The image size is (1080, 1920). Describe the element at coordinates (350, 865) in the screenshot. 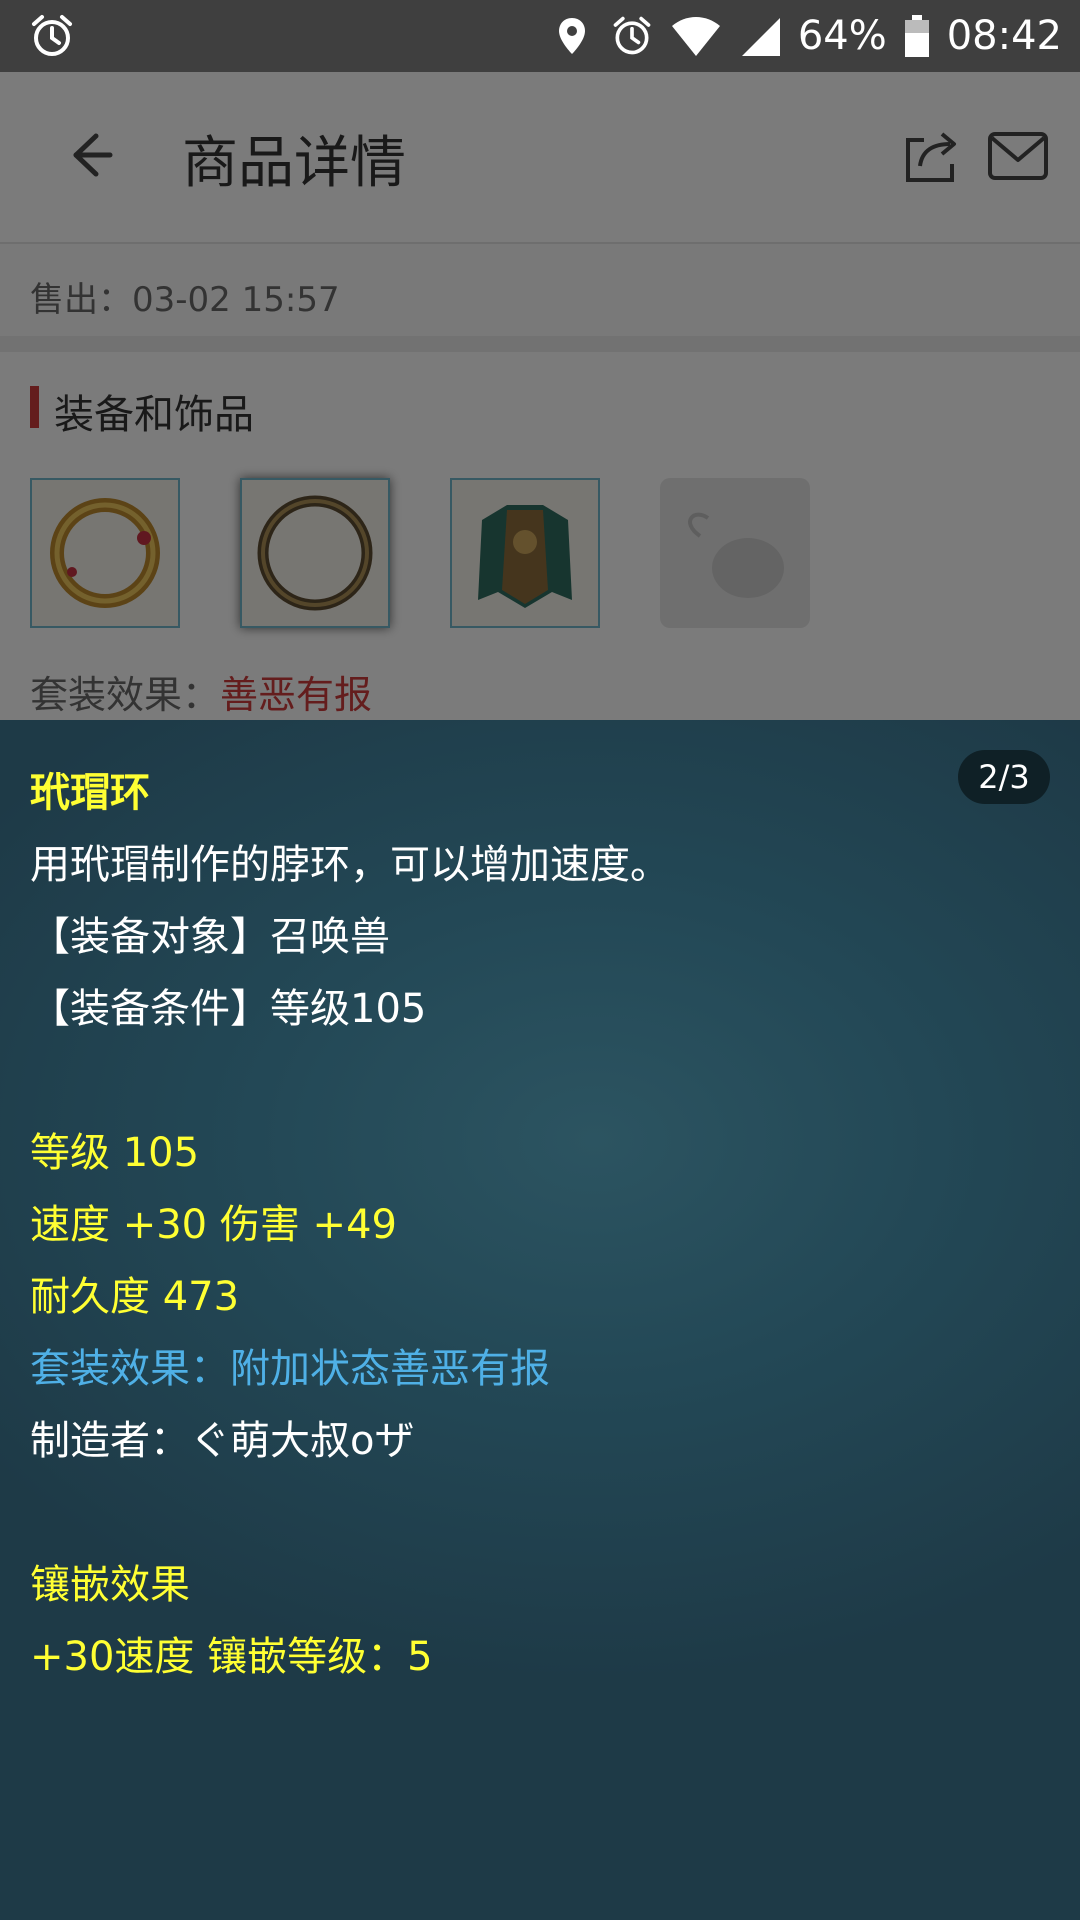

I see `item-description: 用玳瑁制作的脖环，可以增加速度。` at that location.